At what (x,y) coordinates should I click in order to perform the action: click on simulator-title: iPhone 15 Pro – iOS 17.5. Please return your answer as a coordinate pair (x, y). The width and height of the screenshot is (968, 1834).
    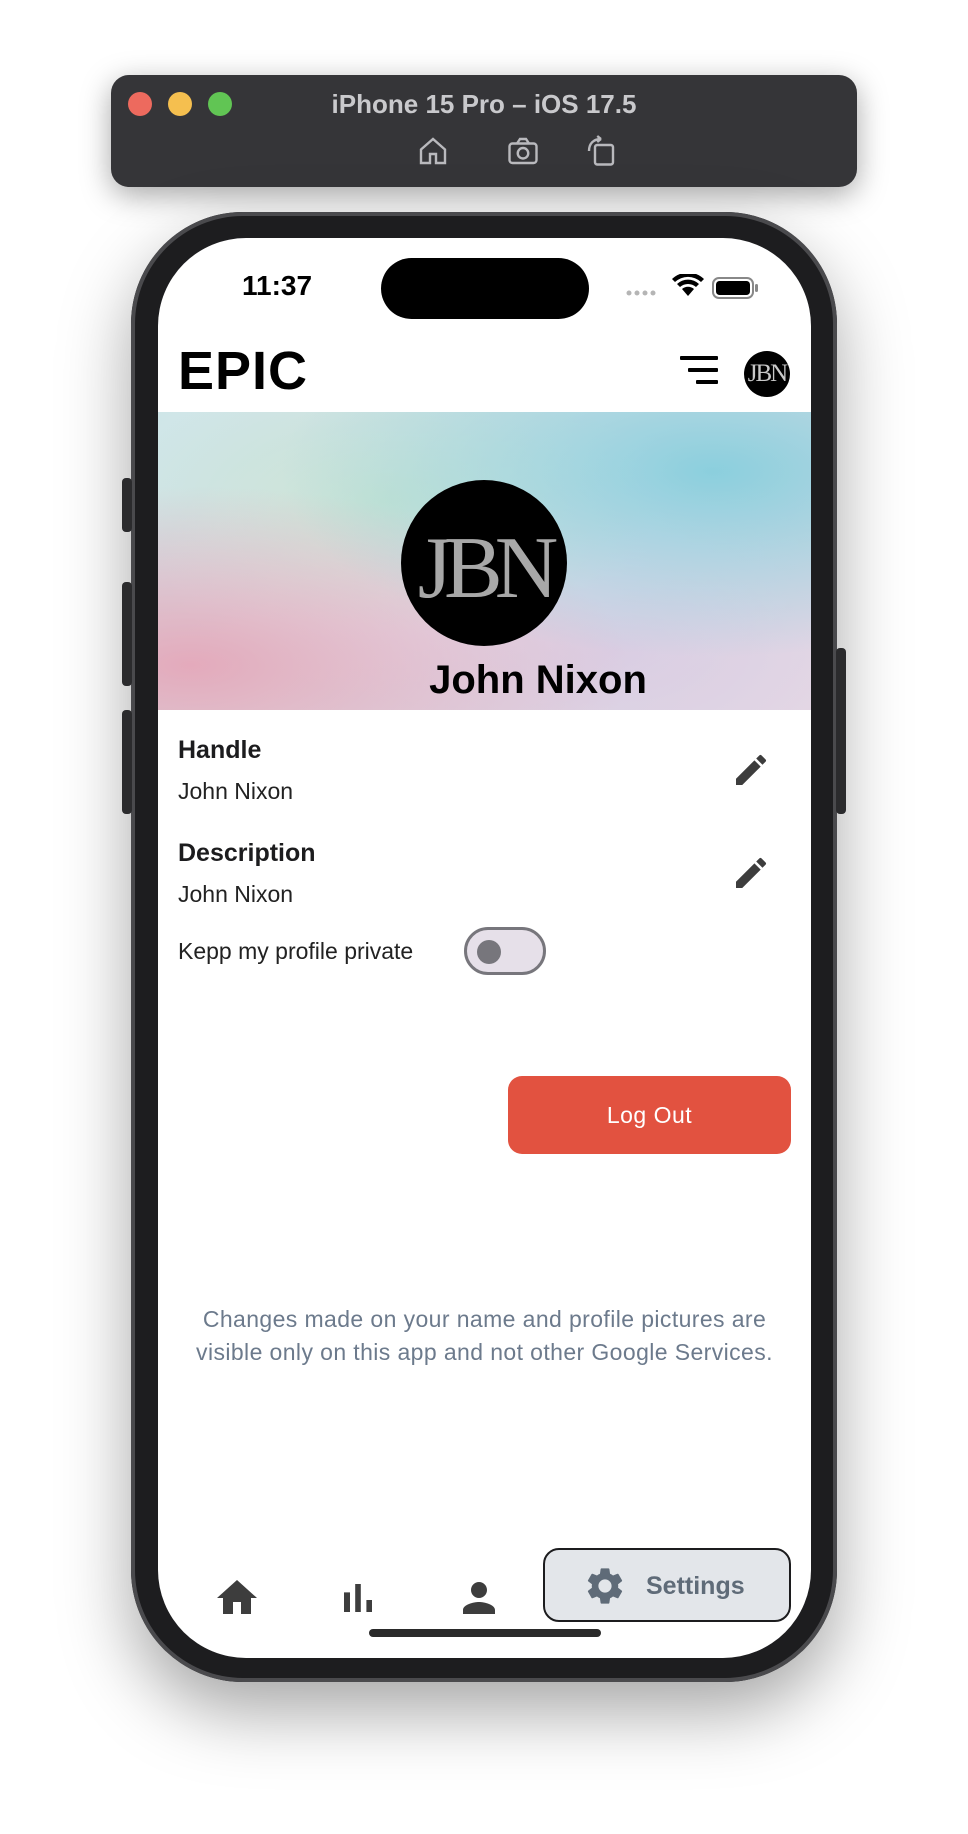
    Looking at the image, I should click on (484, 104).